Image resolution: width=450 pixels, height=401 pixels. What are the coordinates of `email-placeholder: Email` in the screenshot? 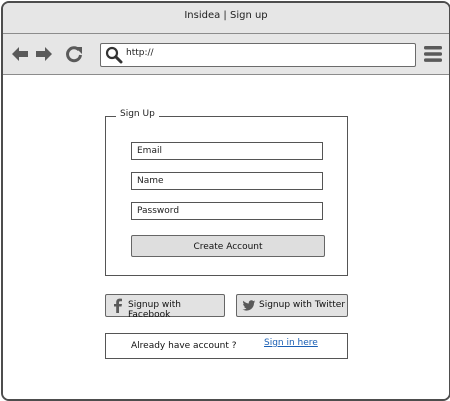 It's located at (149, 151).